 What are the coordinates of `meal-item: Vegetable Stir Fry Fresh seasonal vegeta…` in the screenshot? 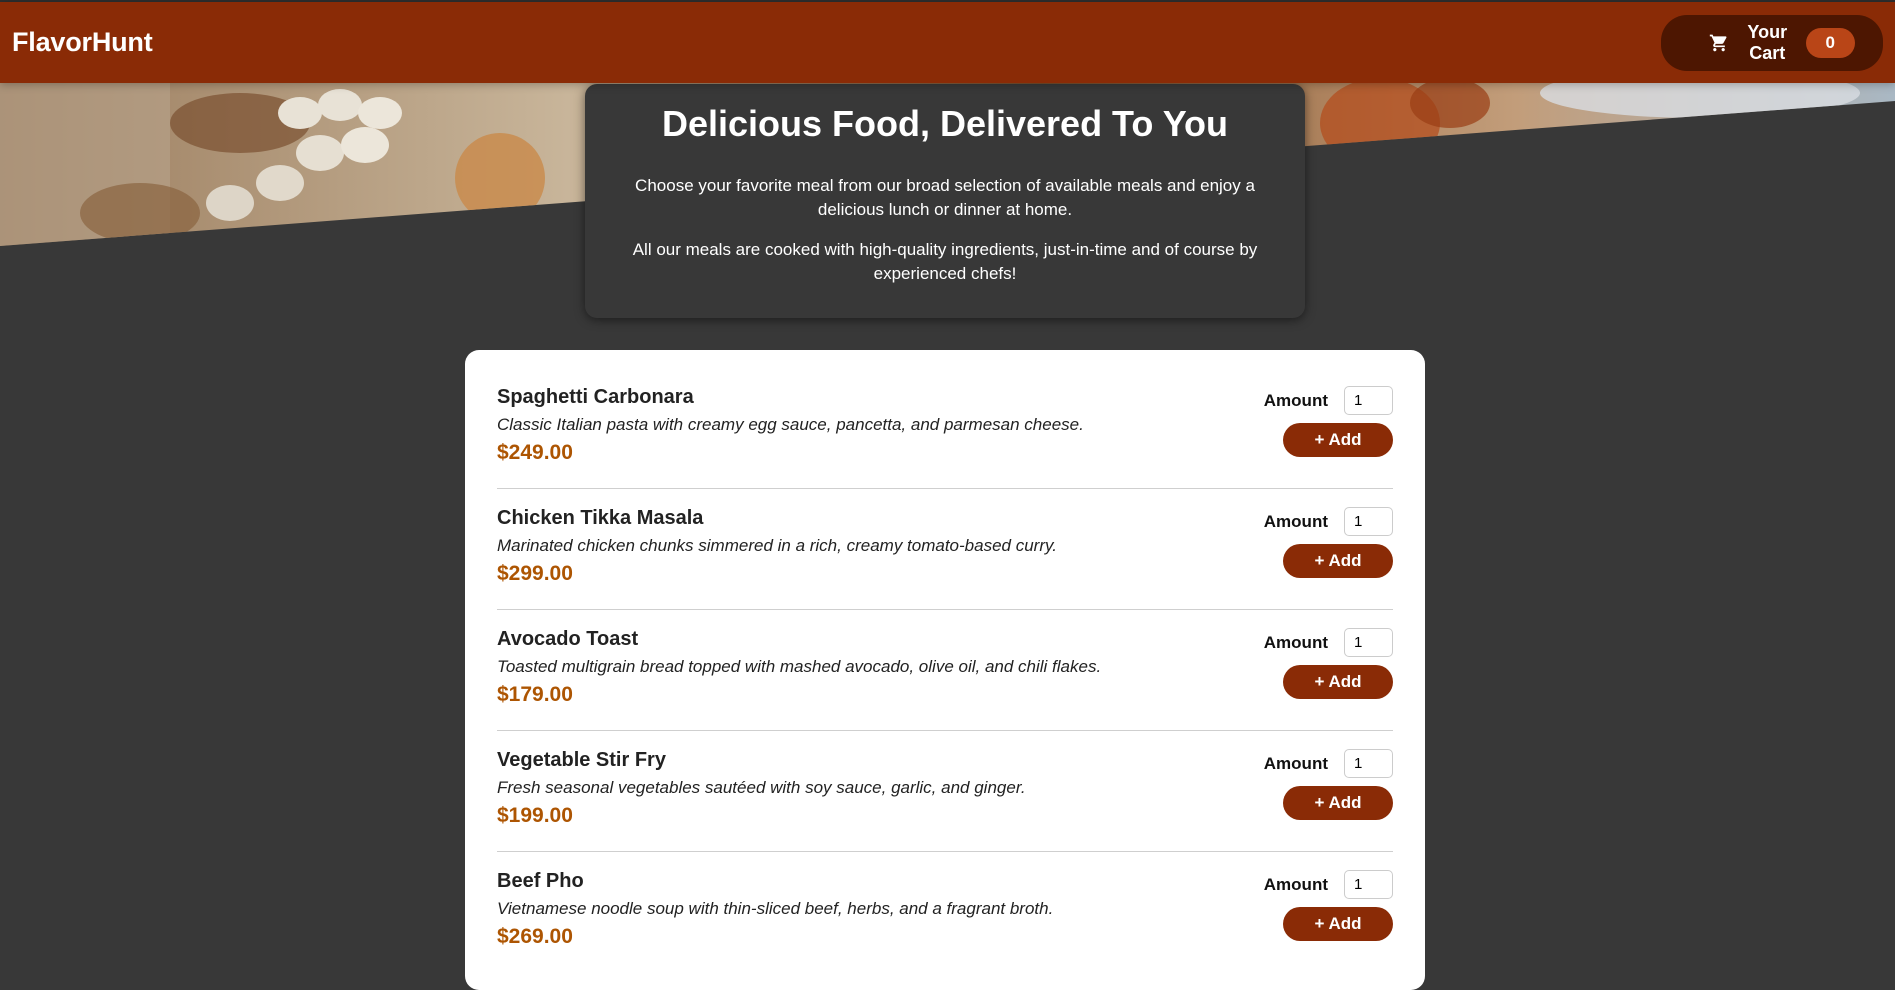 It's located at (945, 791).